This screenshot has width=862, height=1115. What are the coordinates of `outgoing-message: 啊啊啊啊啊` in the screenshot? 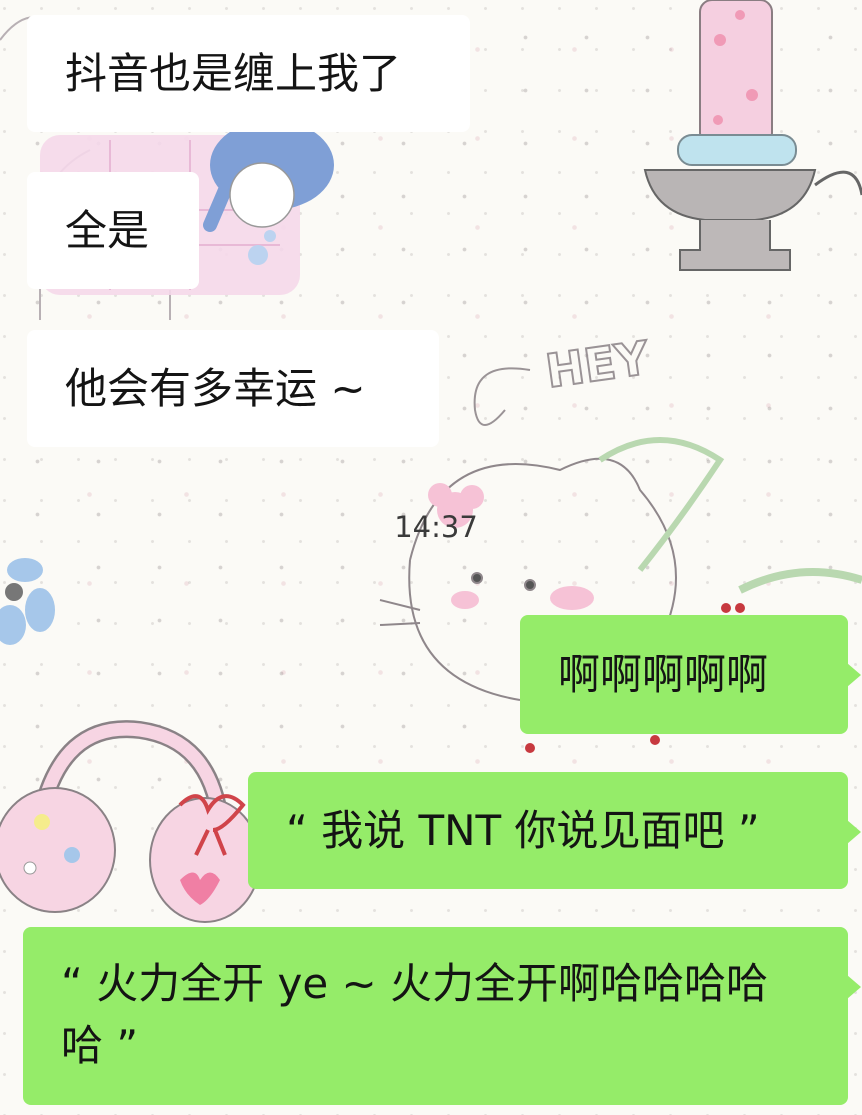 It's located at (690, 674).